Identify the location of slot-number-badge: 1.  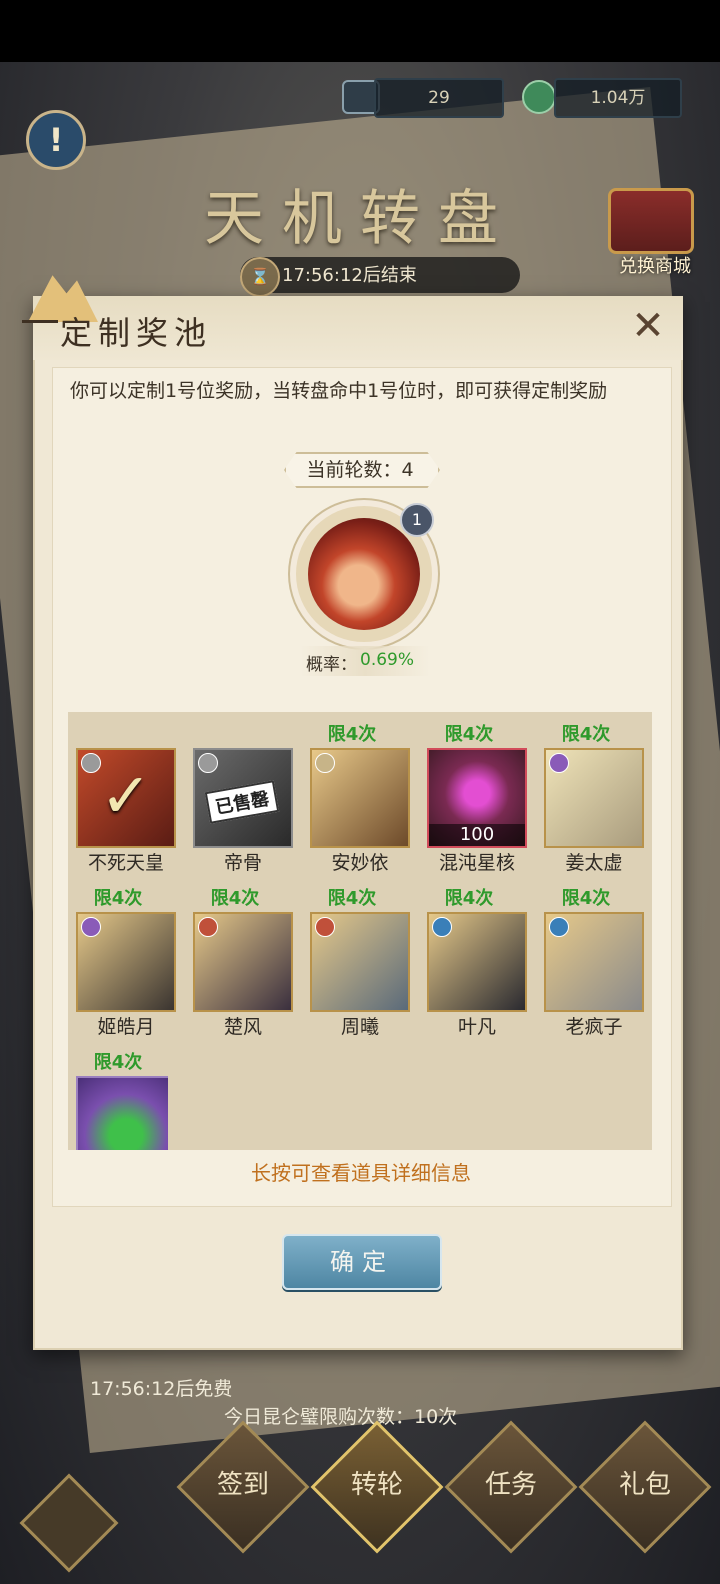
(417, 520).